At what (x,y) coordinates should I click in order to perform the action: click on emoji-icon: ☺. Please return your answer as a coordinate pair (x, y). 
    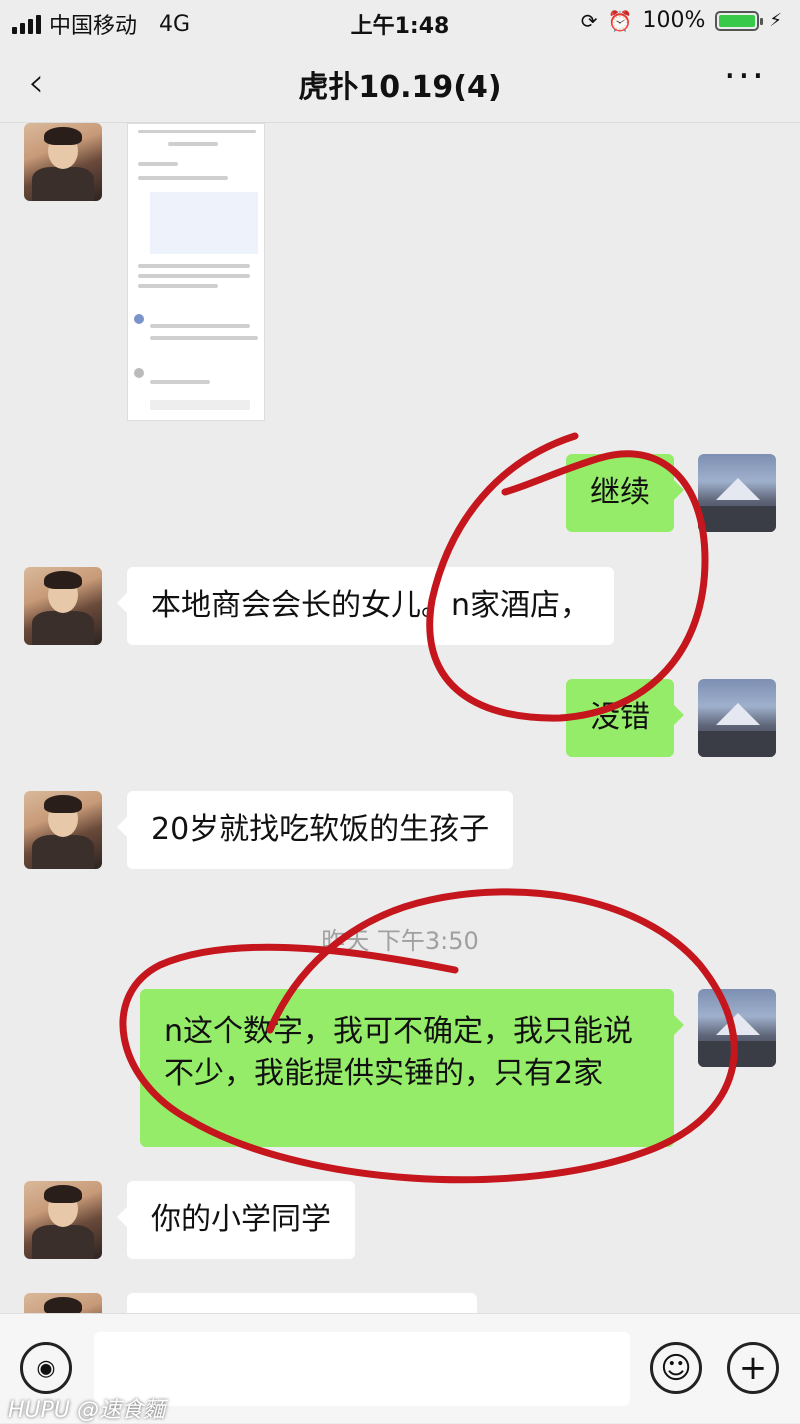
    Looking at the image, I should click on (676, 1368).